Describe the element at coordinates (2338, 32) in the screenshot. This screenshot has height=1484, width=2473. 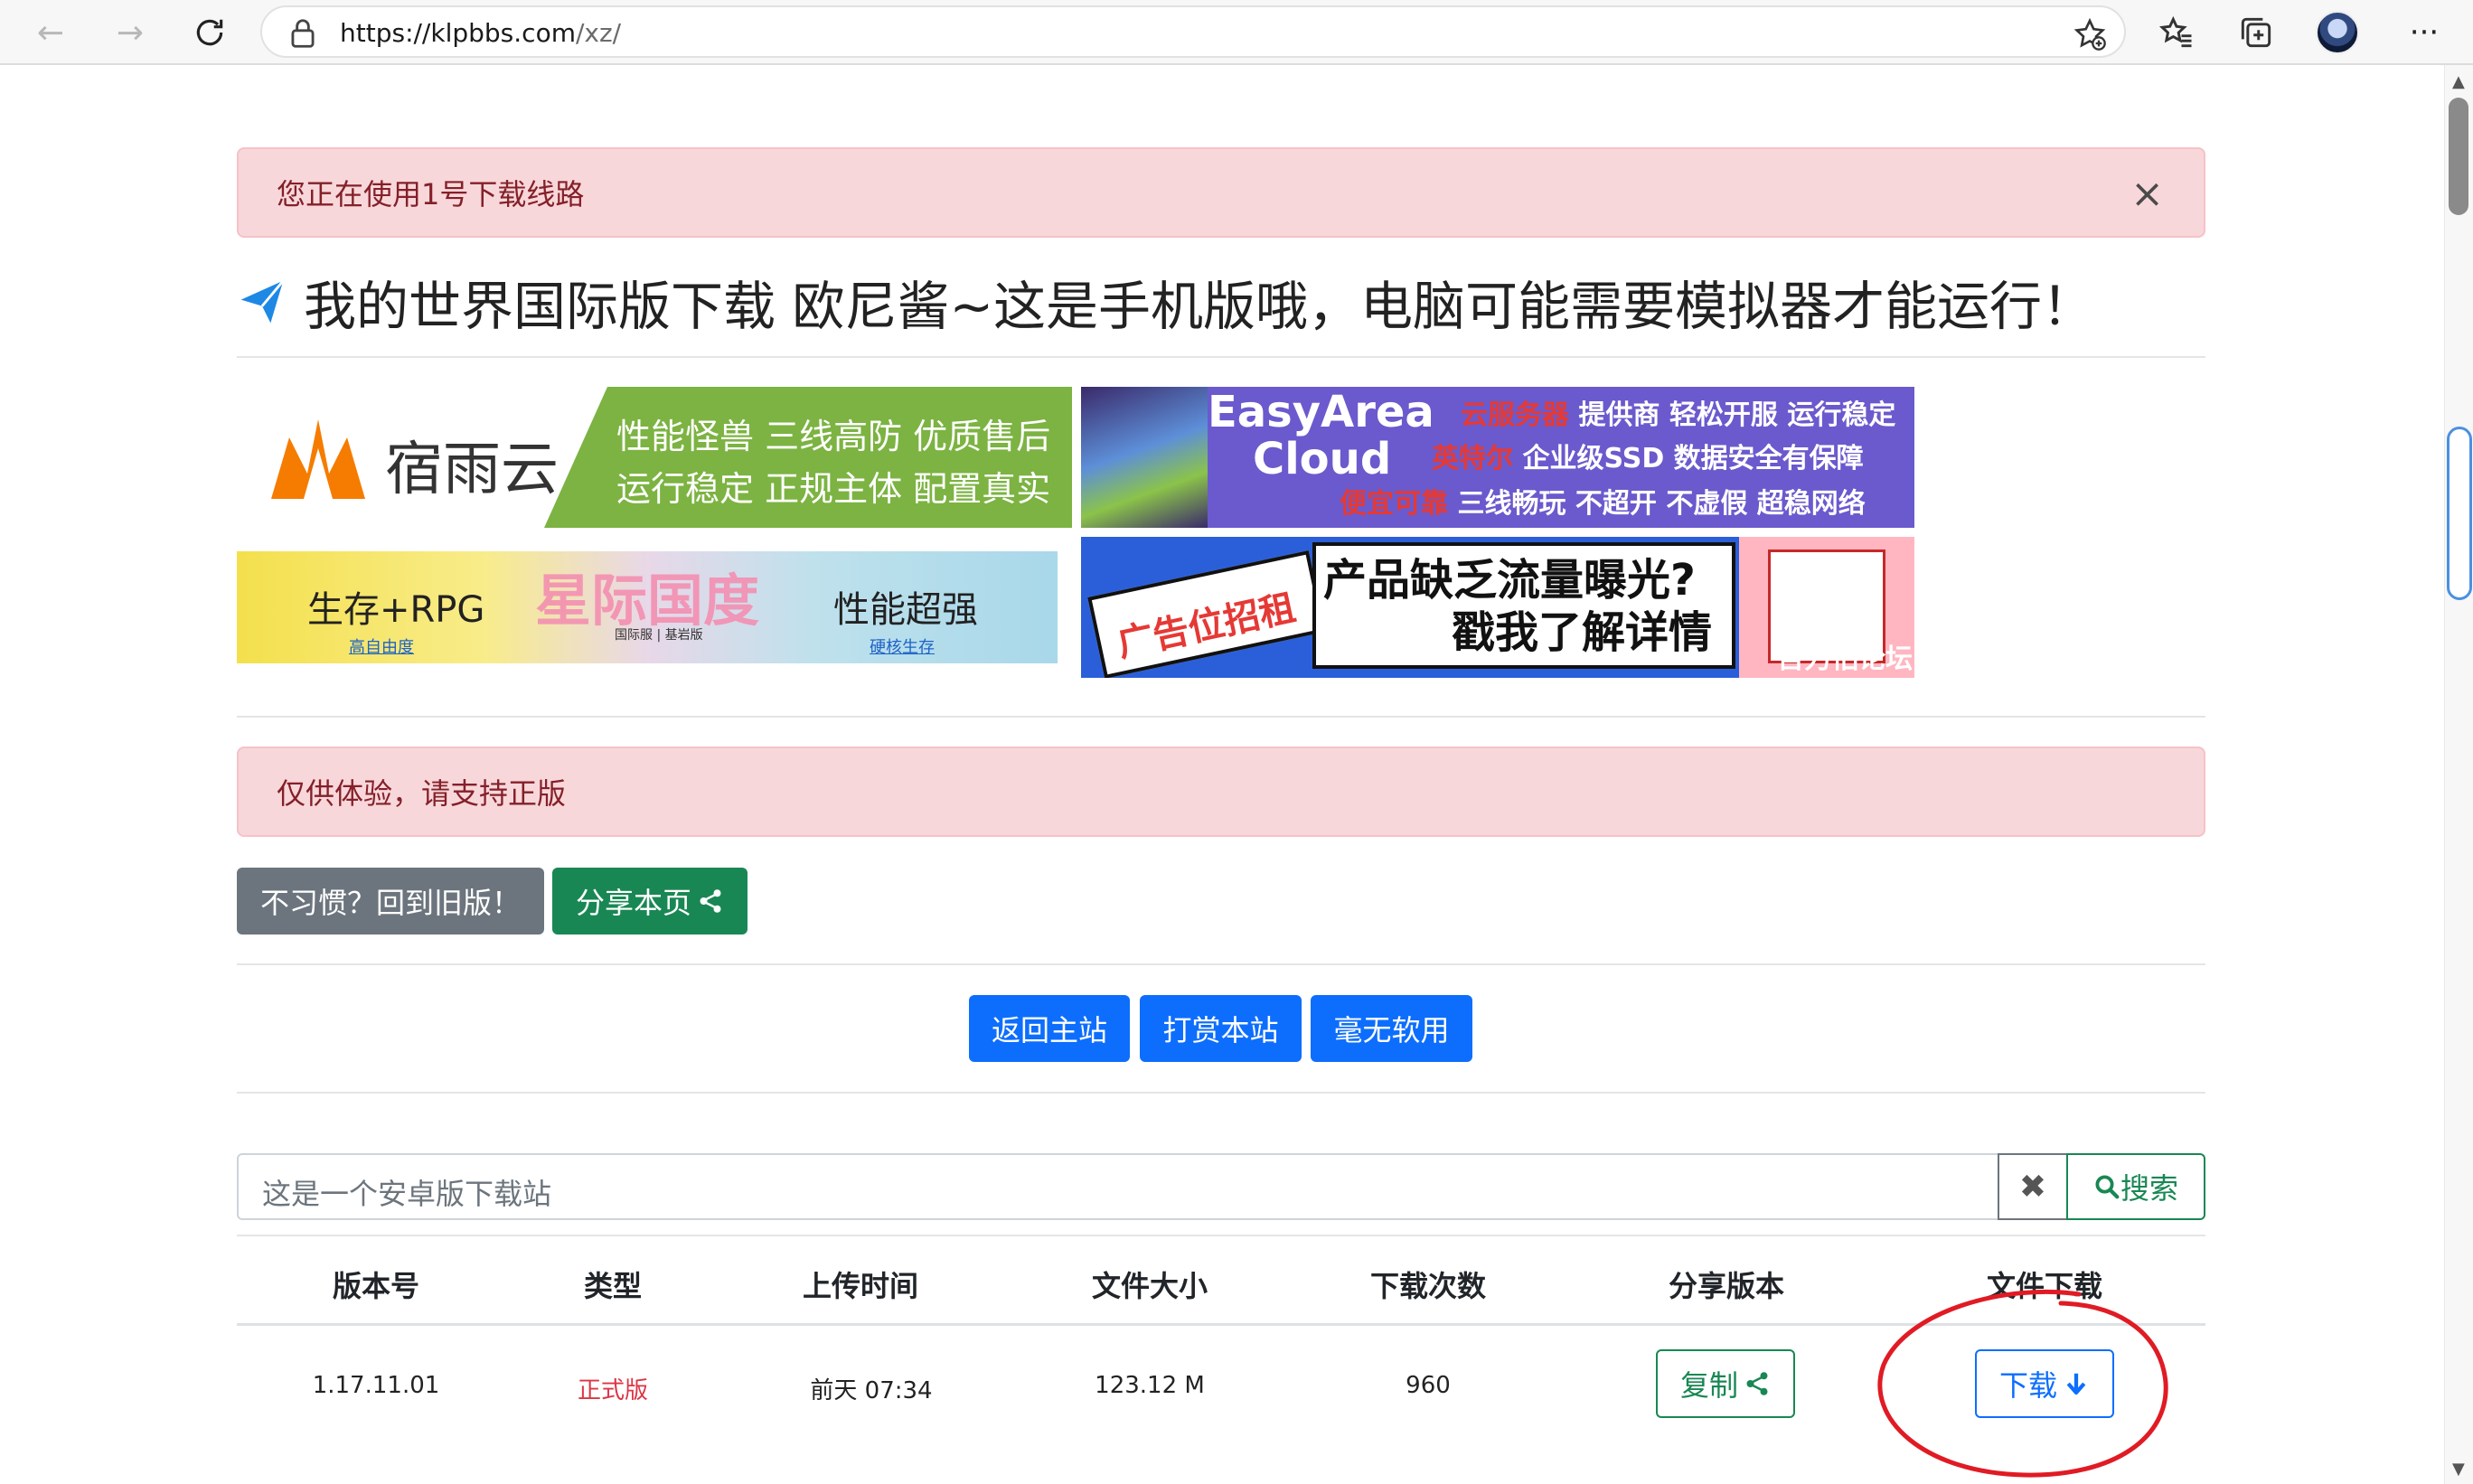
I see `profile-avatar` at that location.